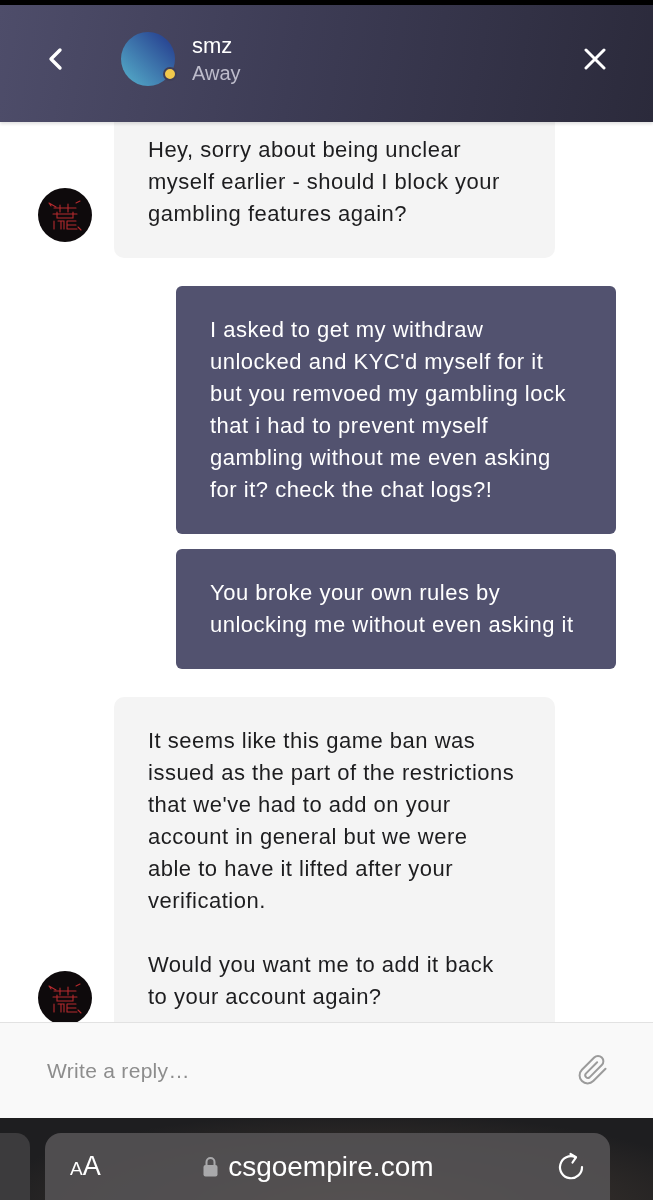  What do you see at coordinates (148, 58) in the screenshot?
I see `avatar-icon` at bounding box center [148, 58].